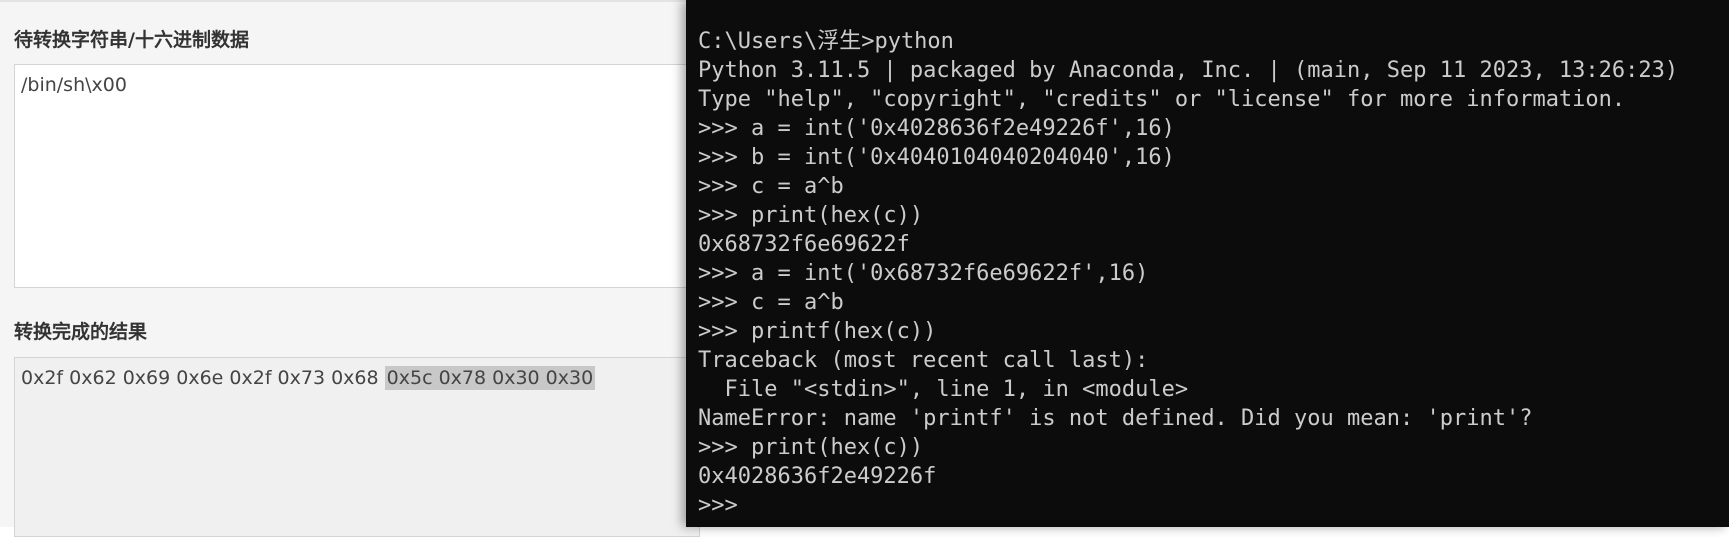 The image size is (1729, 537). I want to click on console-line: Traceback (most recent call last):, so click(923, 360).